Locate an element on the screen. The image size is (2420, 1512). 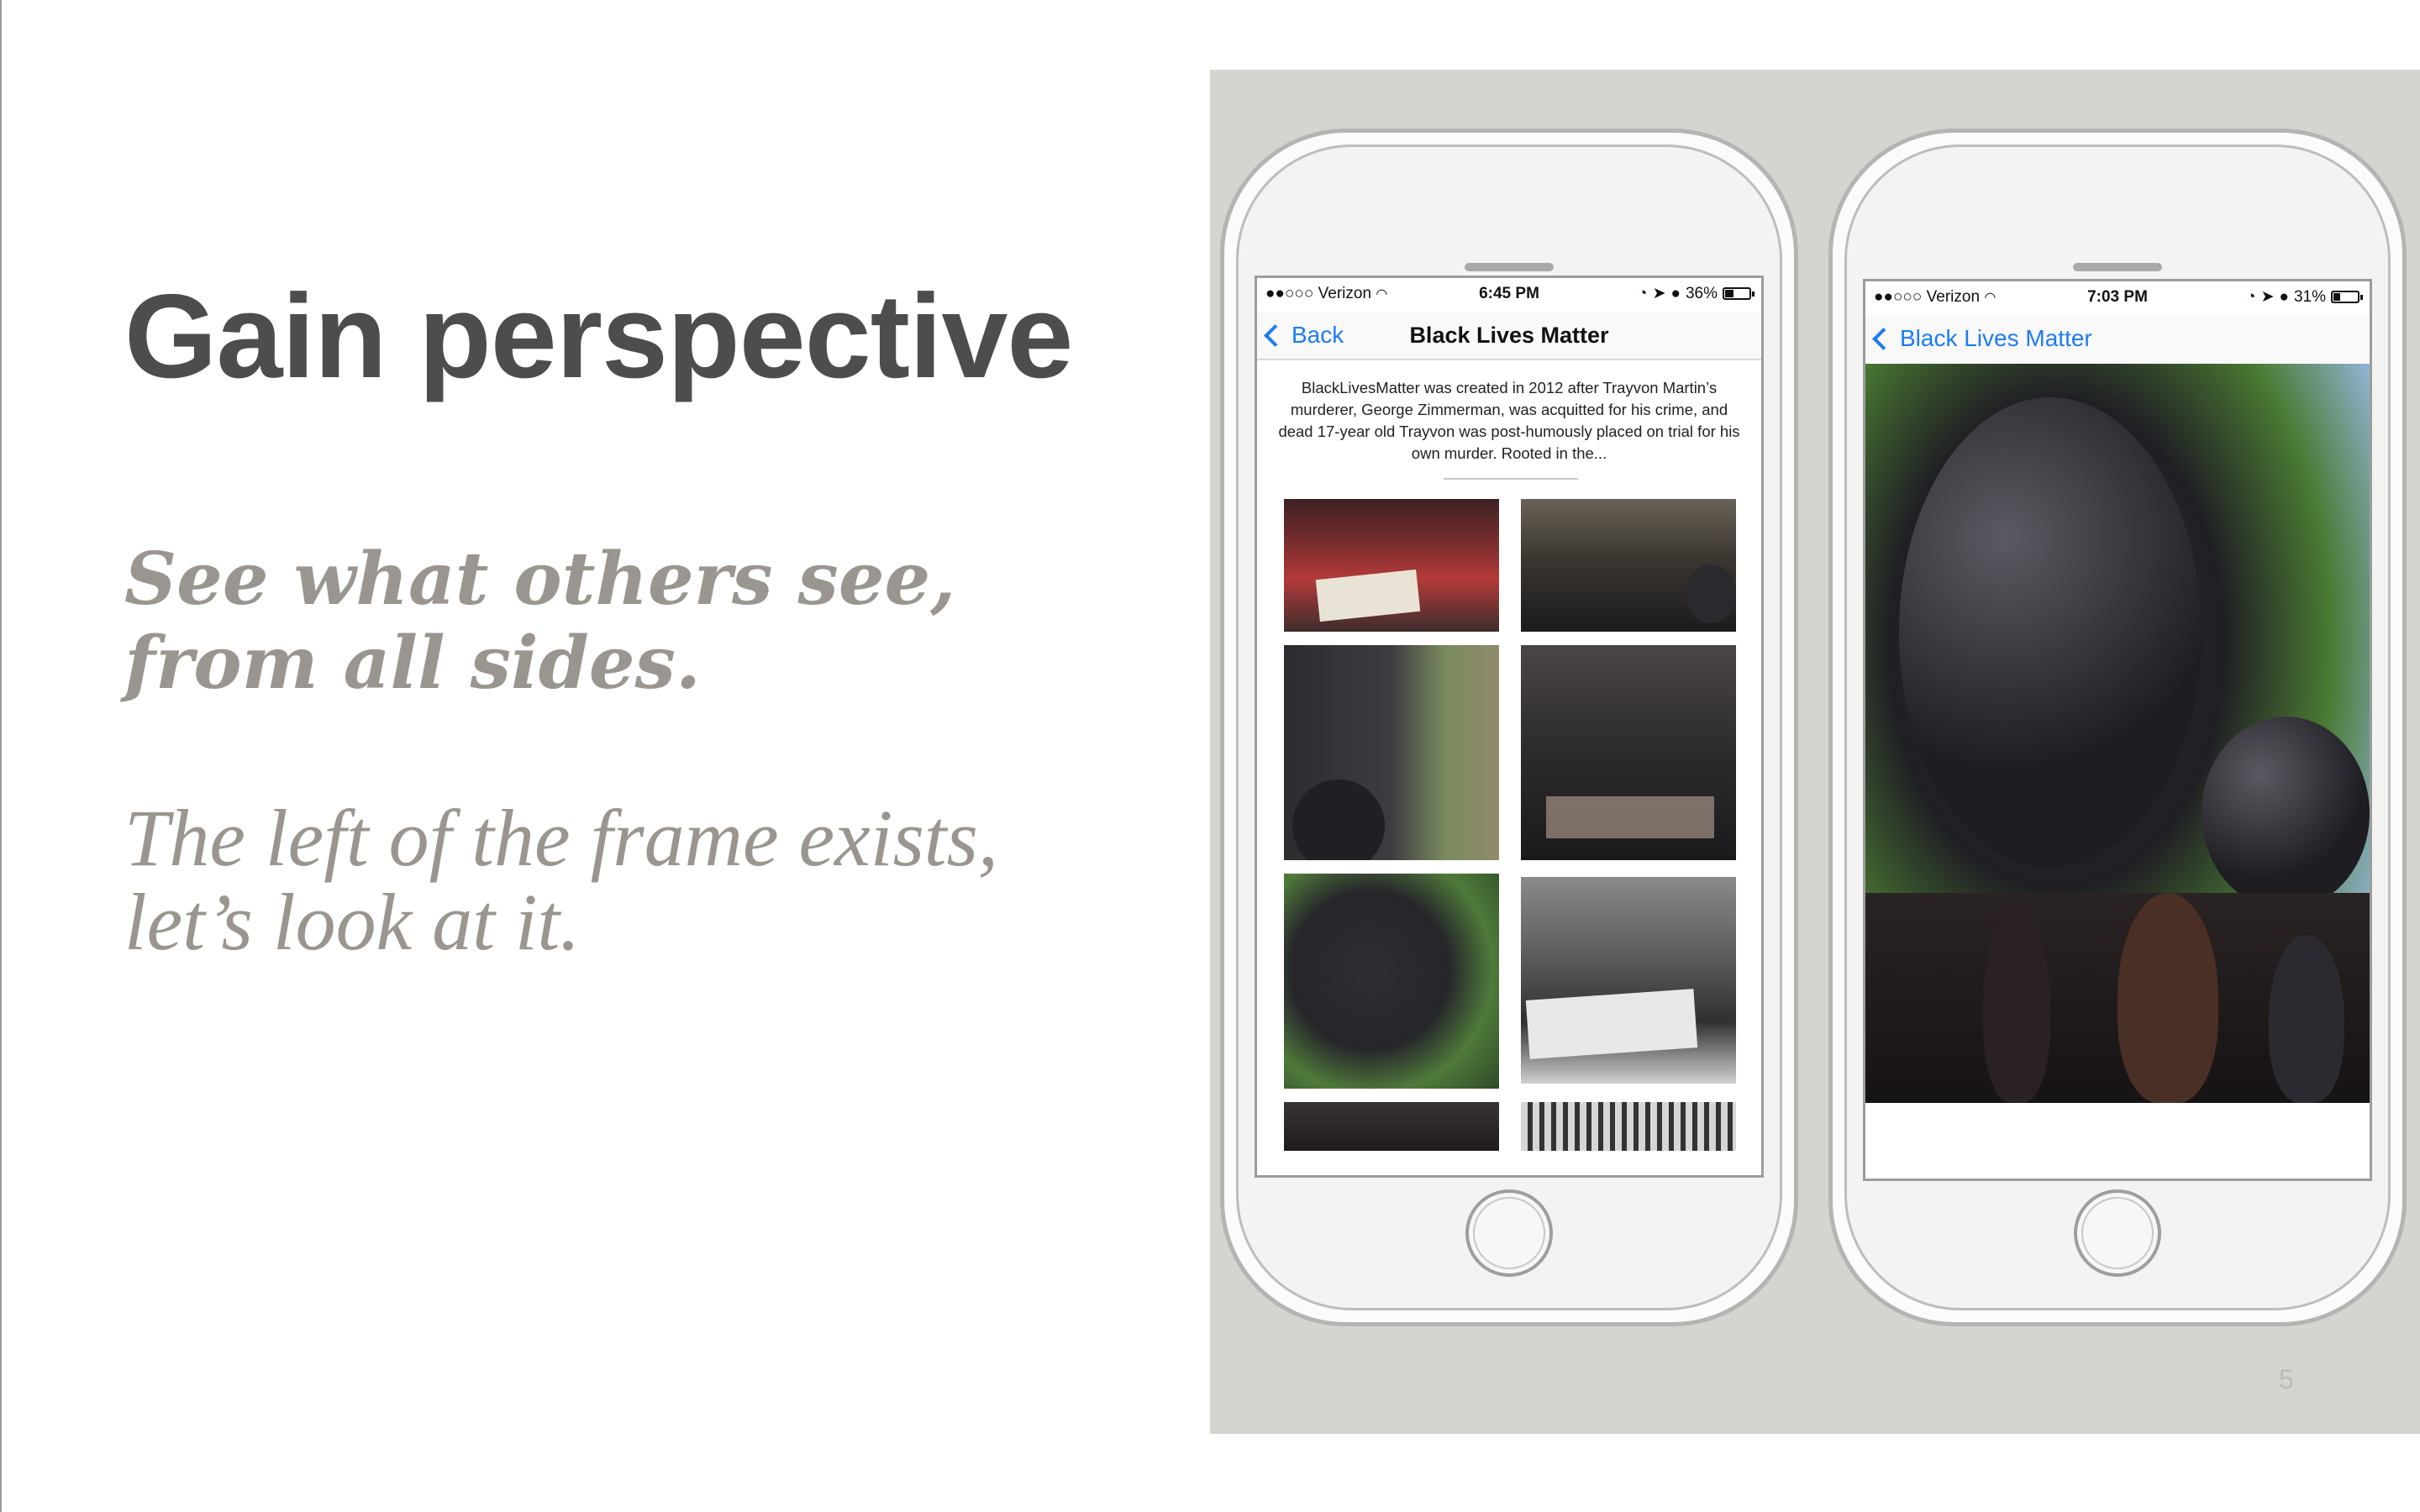
full-photo-view is located at coordinates (2117, 733).